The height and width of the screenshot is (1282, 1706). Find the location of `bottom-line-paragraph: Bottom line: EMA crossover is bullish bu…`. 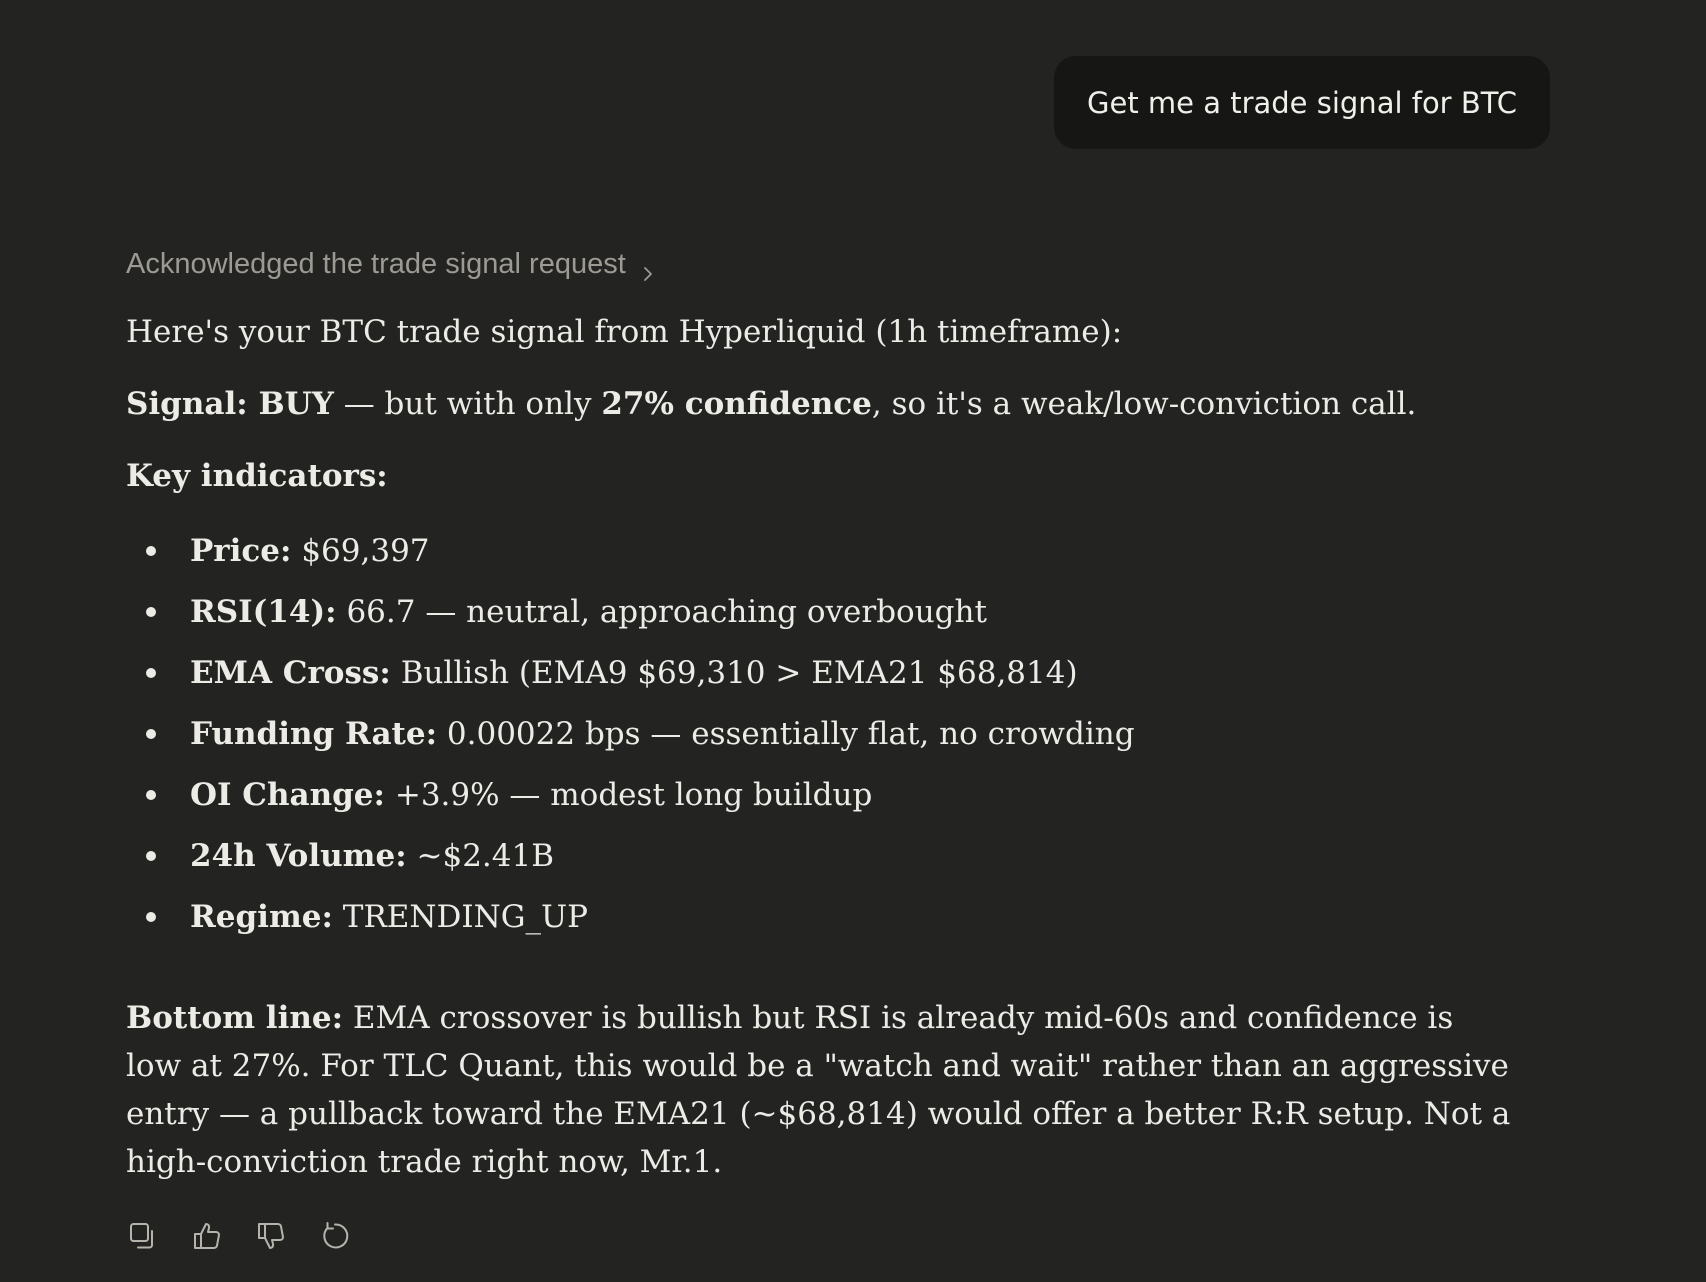

bottom-line-paragraph: Bottom line: EMA crossover is bullish bu… is located at coordinates (821, 1090).